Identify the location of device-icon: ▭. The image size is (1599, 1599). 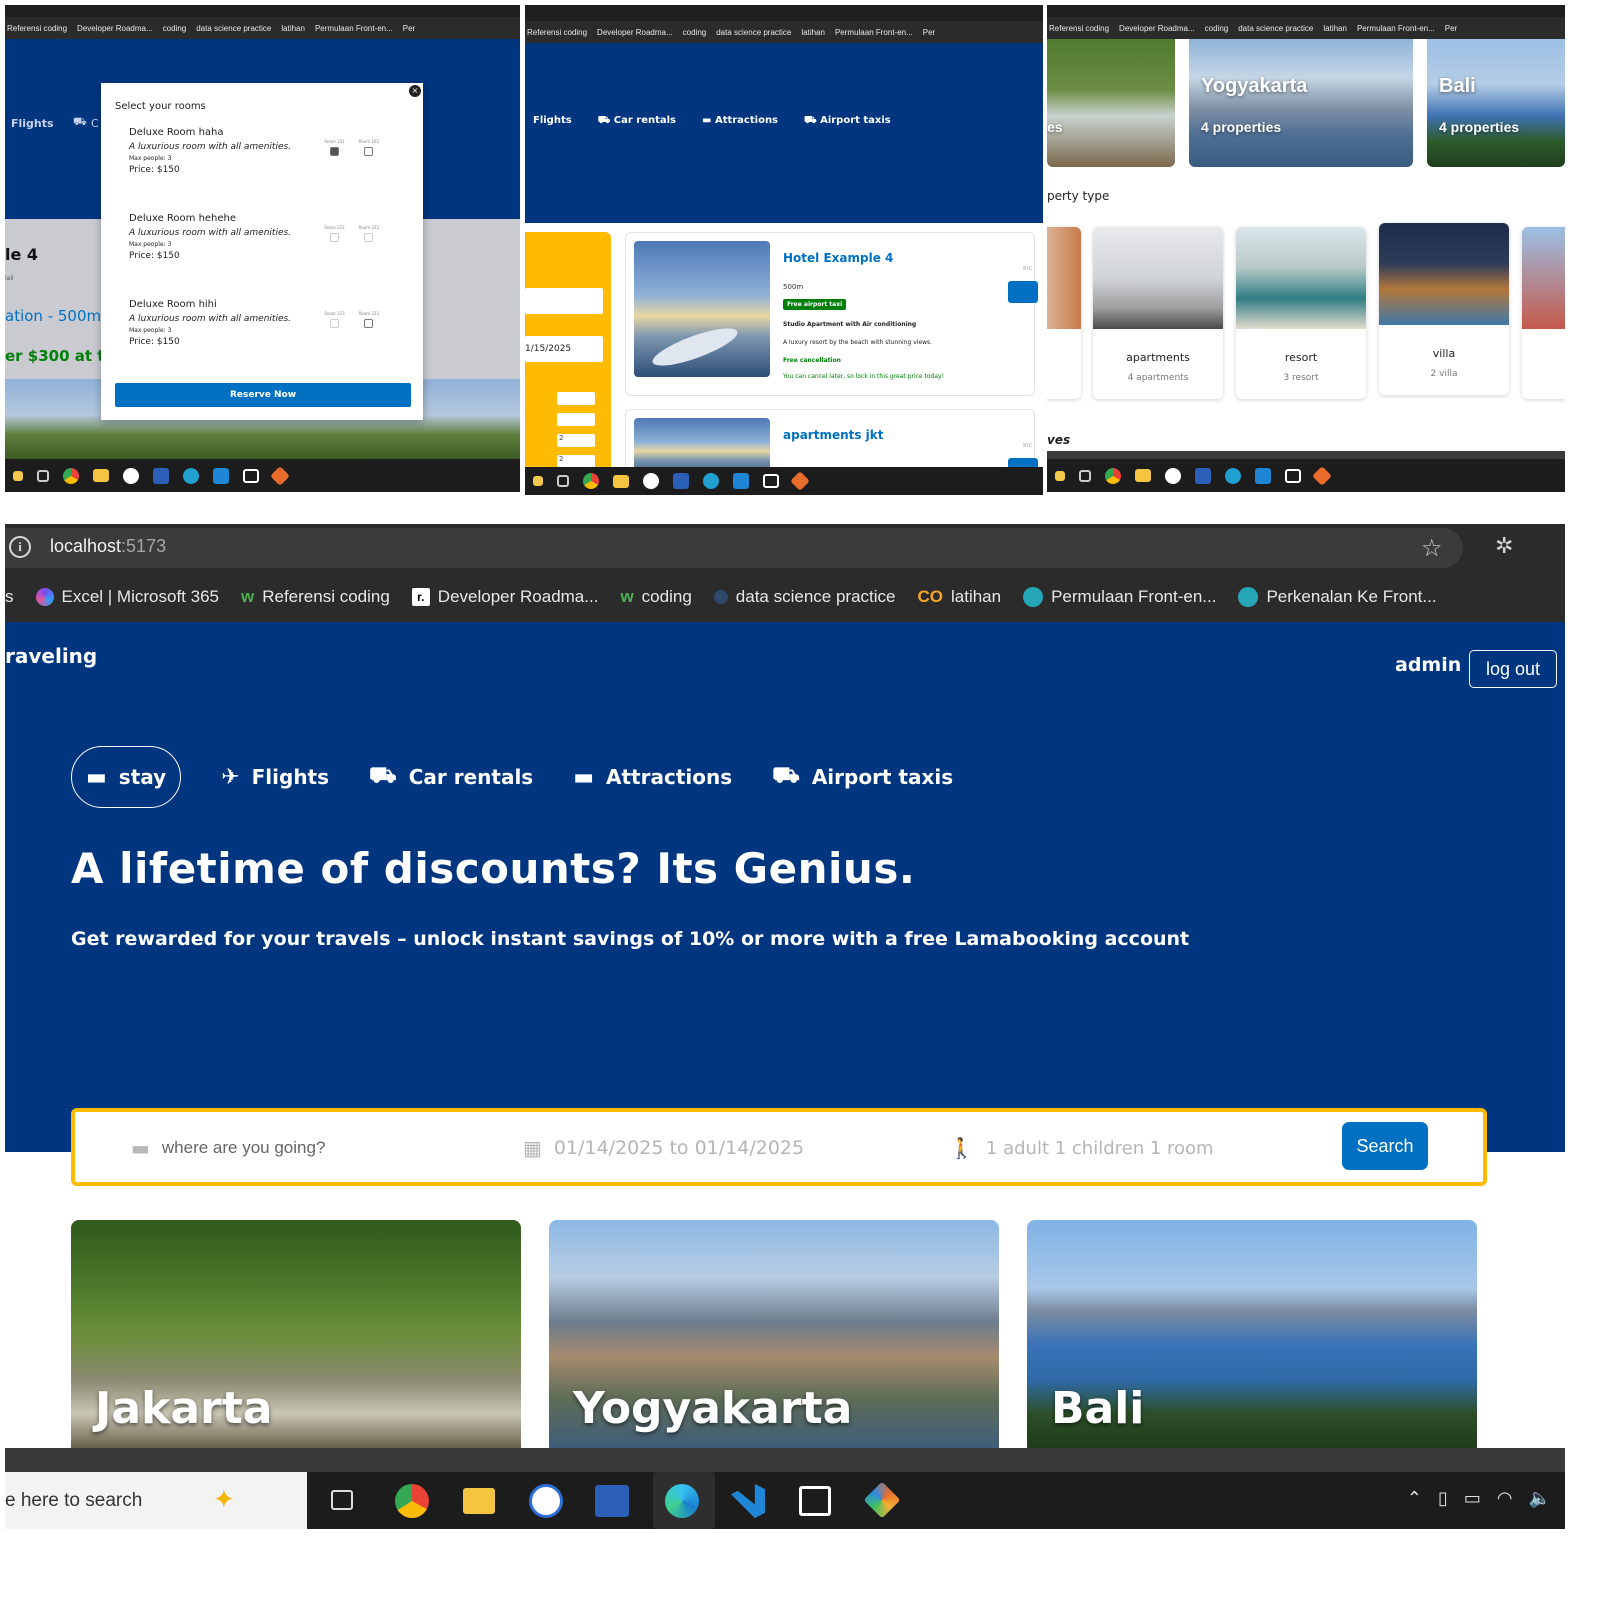
(1472, 1498).